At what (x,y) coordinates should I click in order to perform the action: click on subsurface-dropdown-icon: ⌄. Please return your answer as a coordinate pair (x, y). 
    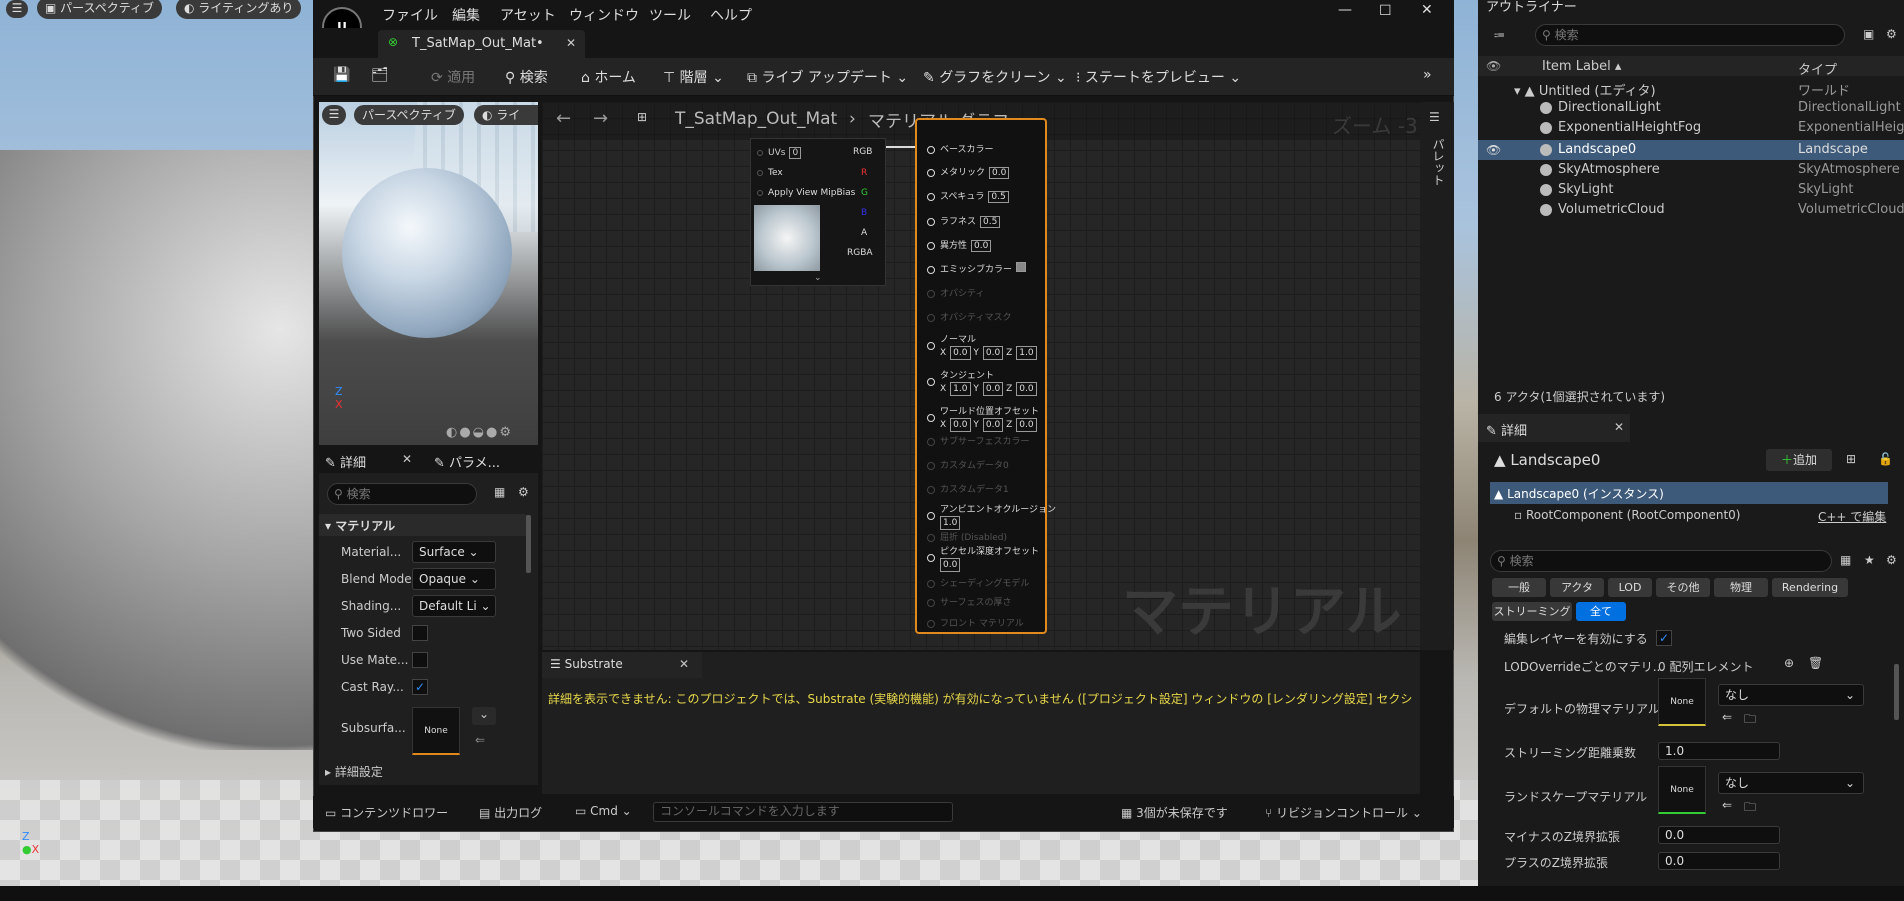
    Looking at the image, I should click on (484, 716).